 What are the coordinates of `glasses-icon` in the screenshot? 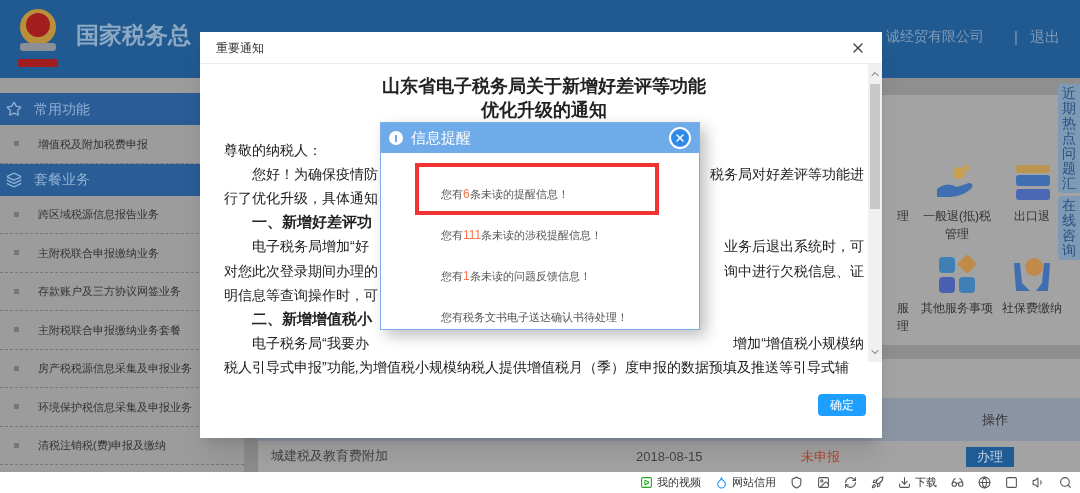 It's located at (957, 482).